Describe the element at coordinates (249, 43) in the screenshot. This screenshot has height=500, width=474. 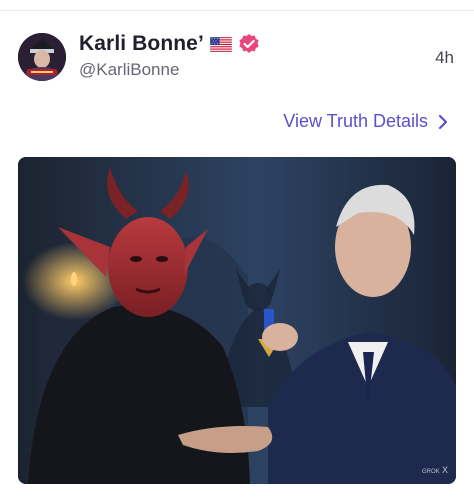
I see `verified-badge-icon` at that location.